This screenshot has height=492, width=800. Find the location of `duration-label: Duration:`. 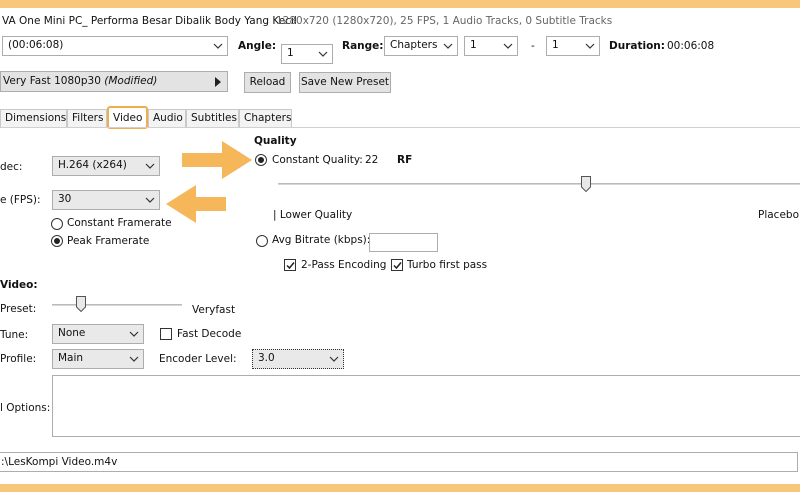

duration-label: Duration: is located at coordinates (637, 46).